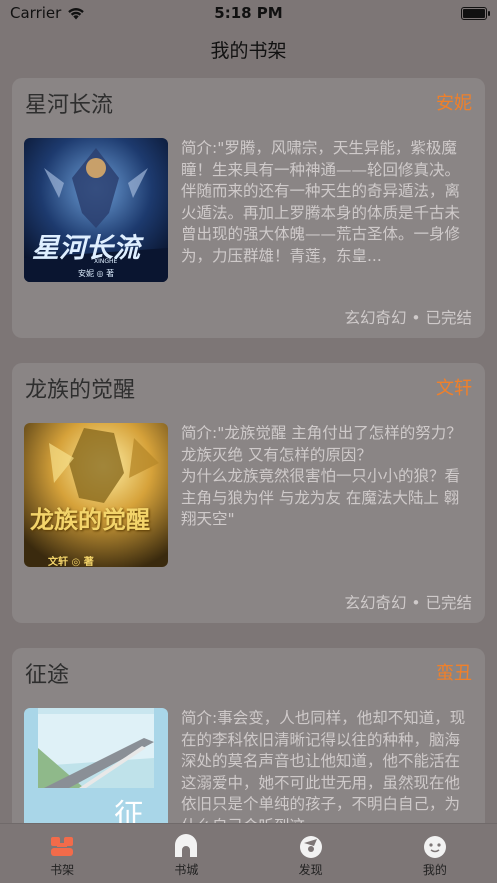  Describe the element at coordinates (76, 13) in the screenshot. I see `wifi-icon` at that location.